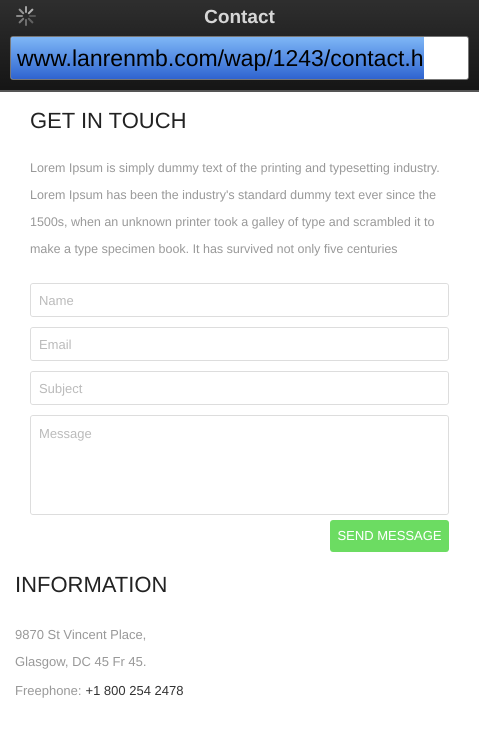 The image size is (479, 733). What do you see at coordinates (239, 300) in the screenshot?
I see `input-field: Name` at bounding box center [239, 300].